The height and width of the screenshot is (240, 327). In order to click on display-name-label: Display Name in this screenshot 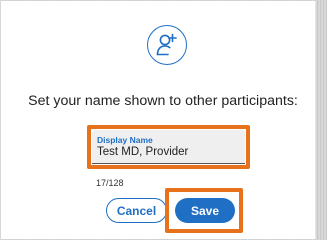, I will do `click(125, 140)`.